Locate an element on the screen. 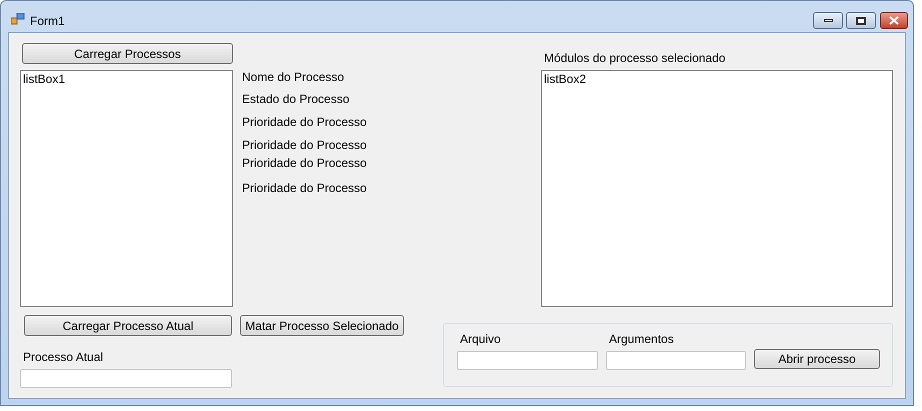 The width and height of the screenshot is (922, 411). file-label: Arquivo is located at coordinates (480, 339).